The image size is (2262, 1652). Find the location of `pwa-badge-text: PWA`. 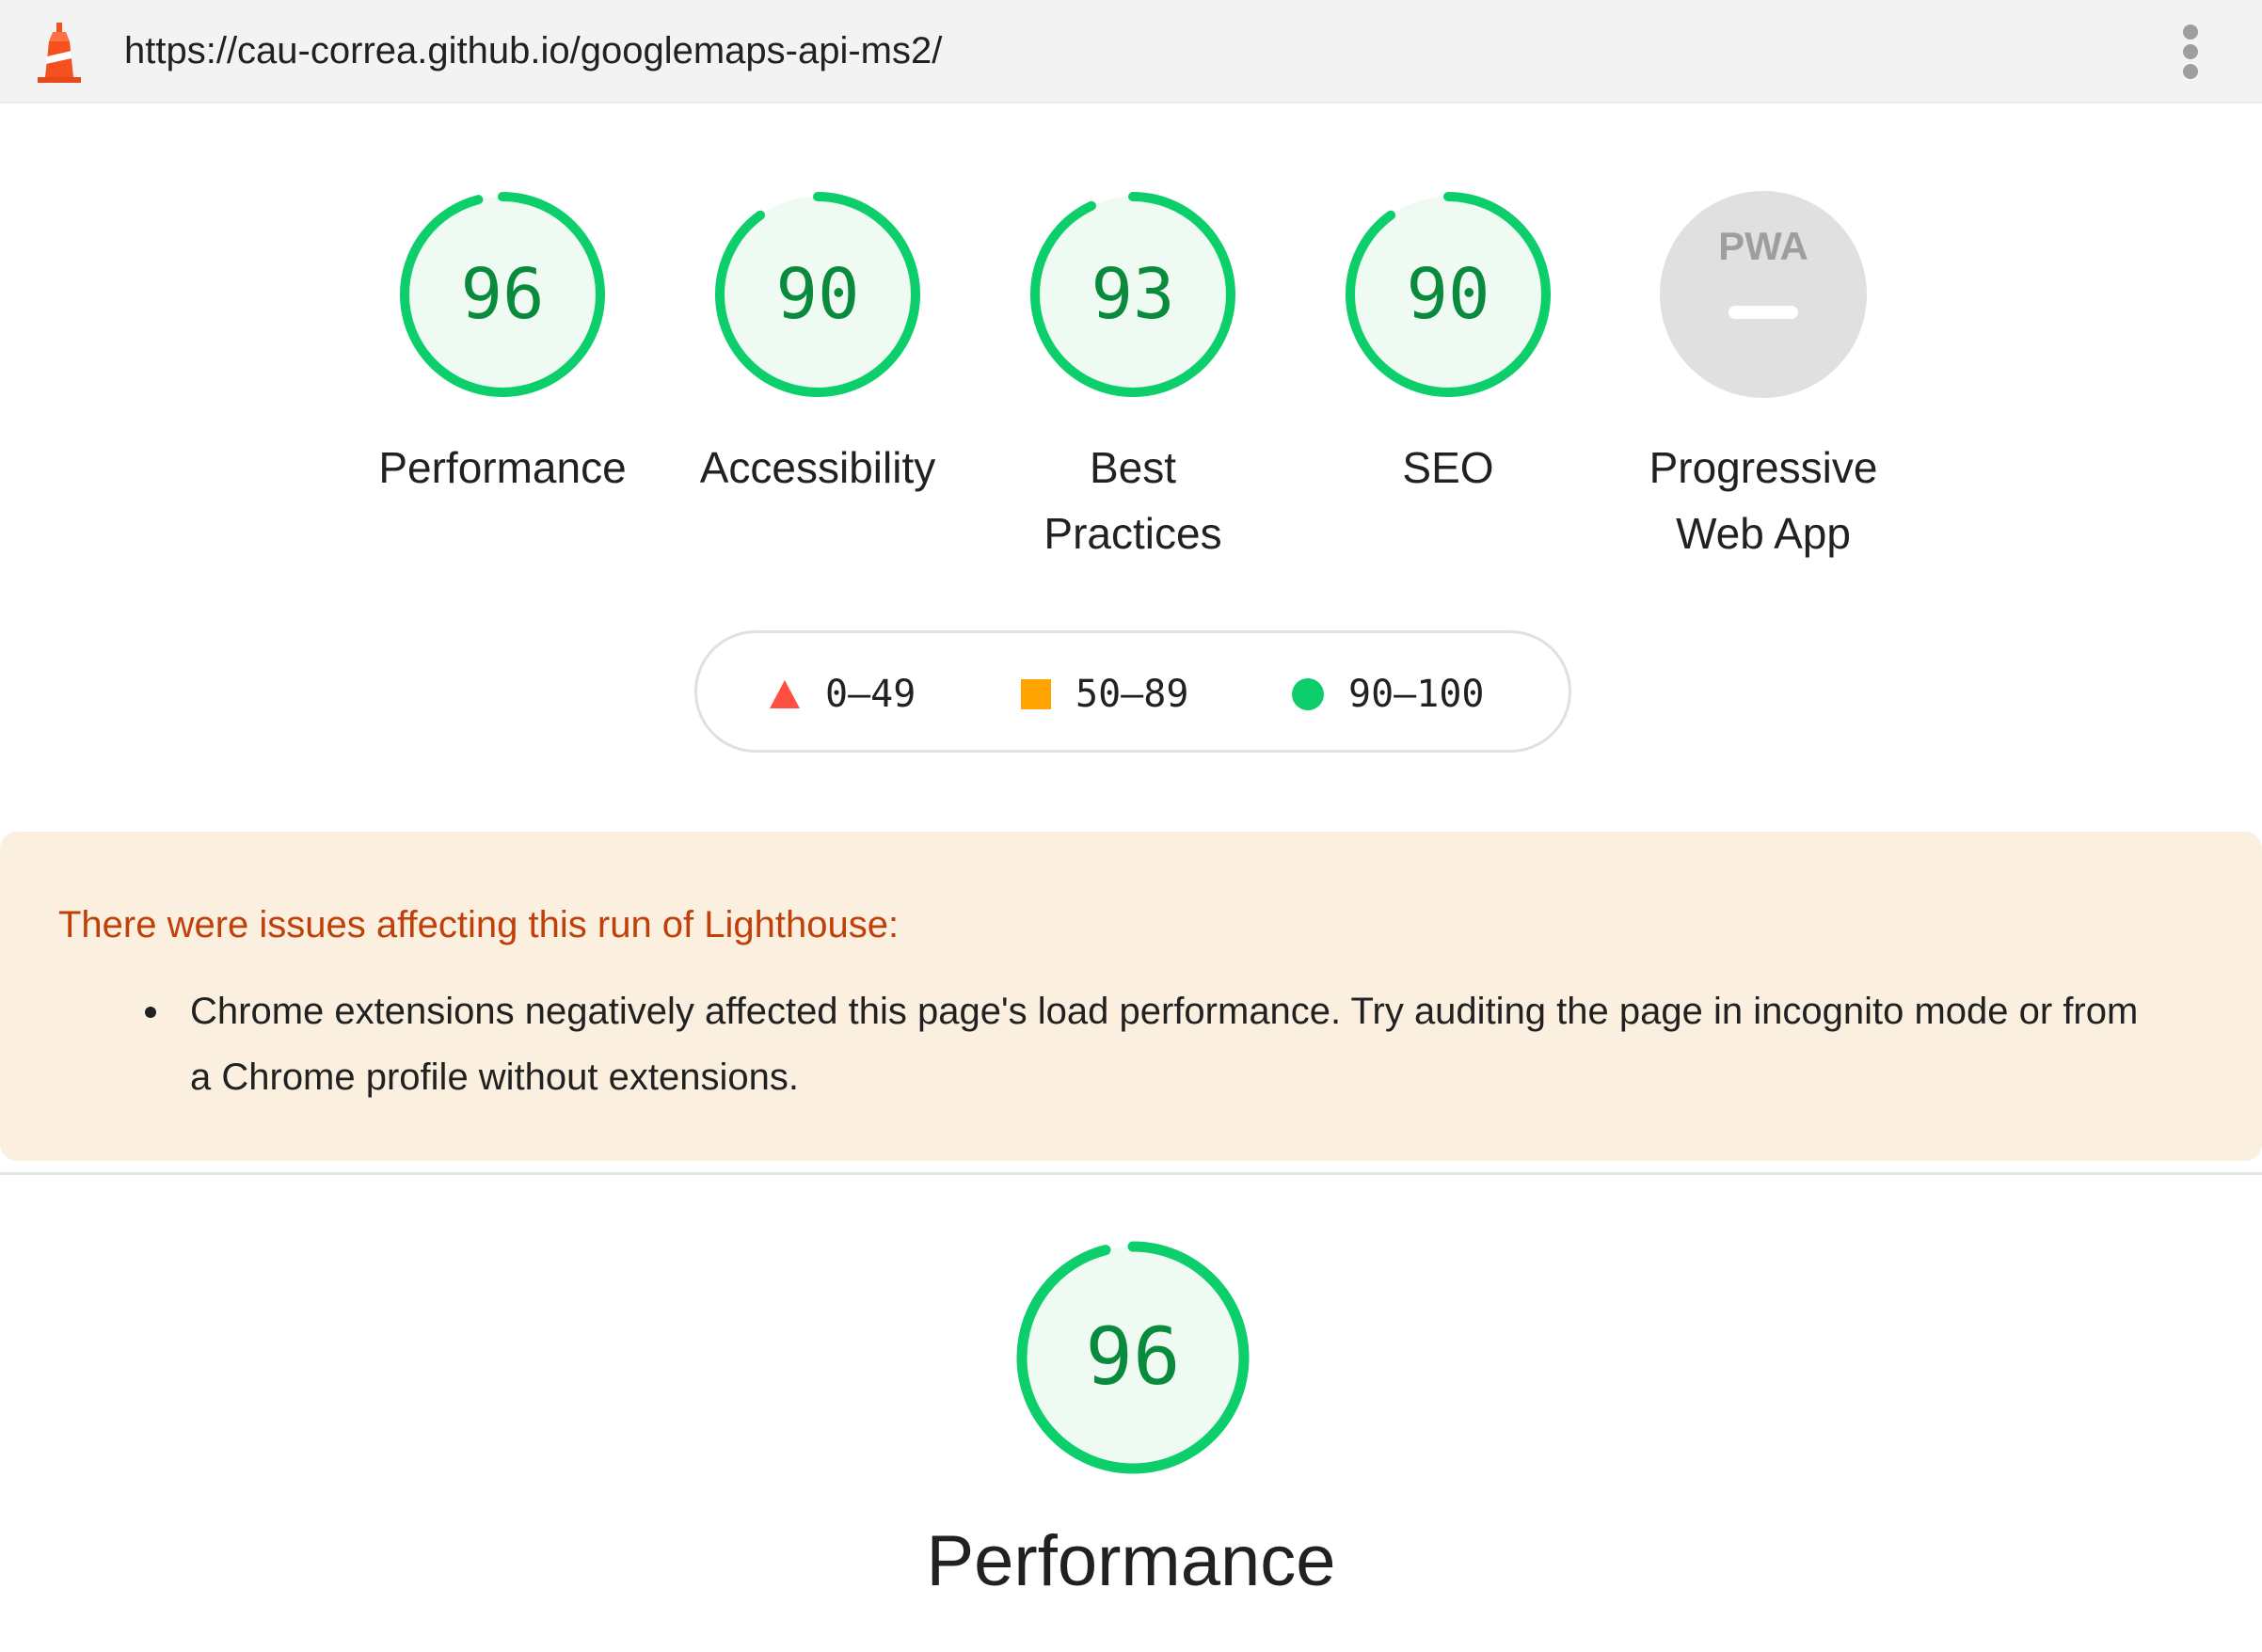

pwa-badge-text: PWA is located at coordinates (1763, 246).